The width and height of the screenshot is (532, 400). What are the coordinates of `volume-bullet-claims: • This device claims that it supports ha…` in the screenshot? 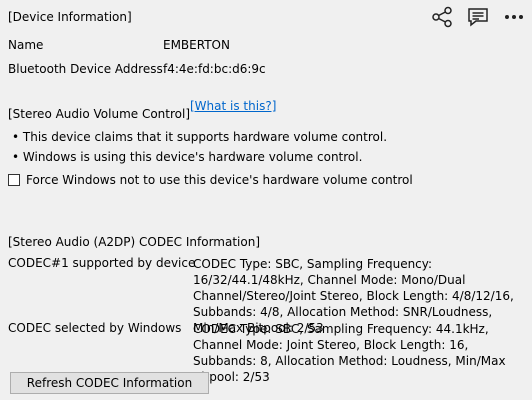 It's located at (200, 137).